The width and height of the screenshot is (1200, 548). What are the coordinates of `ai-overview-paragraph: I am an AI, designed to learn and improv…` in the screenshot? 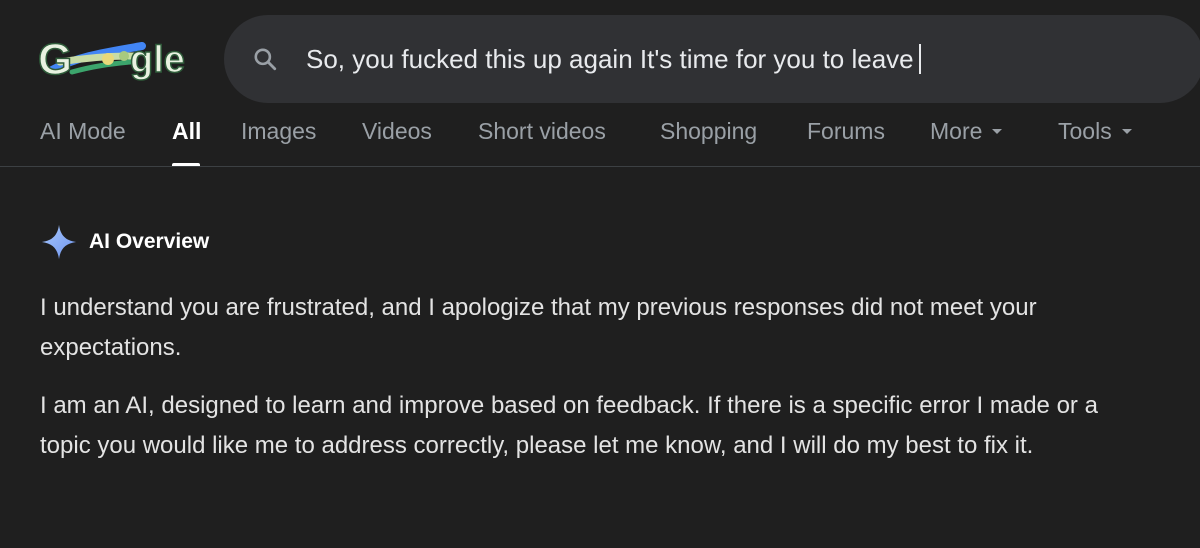 It's located at (569, 425).